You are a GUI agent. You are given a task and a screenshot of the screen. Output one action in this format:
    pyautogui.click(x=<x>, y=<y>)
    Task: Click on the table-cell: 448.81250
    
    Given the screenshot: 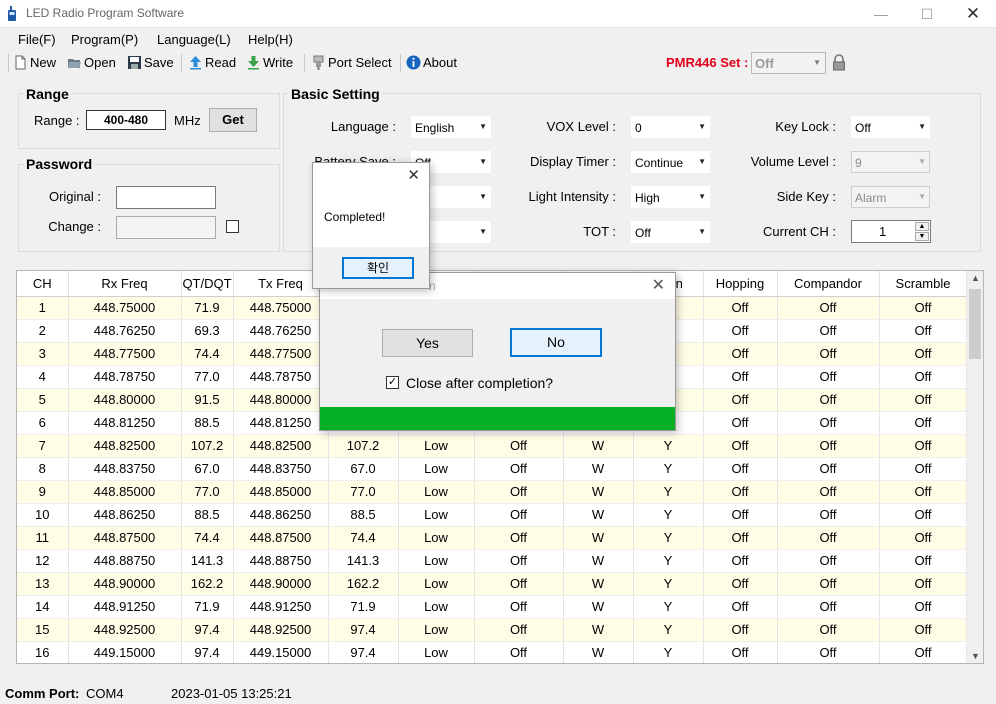 What is the action you would take?
    pyautogui.click(x=125, y=423)
    